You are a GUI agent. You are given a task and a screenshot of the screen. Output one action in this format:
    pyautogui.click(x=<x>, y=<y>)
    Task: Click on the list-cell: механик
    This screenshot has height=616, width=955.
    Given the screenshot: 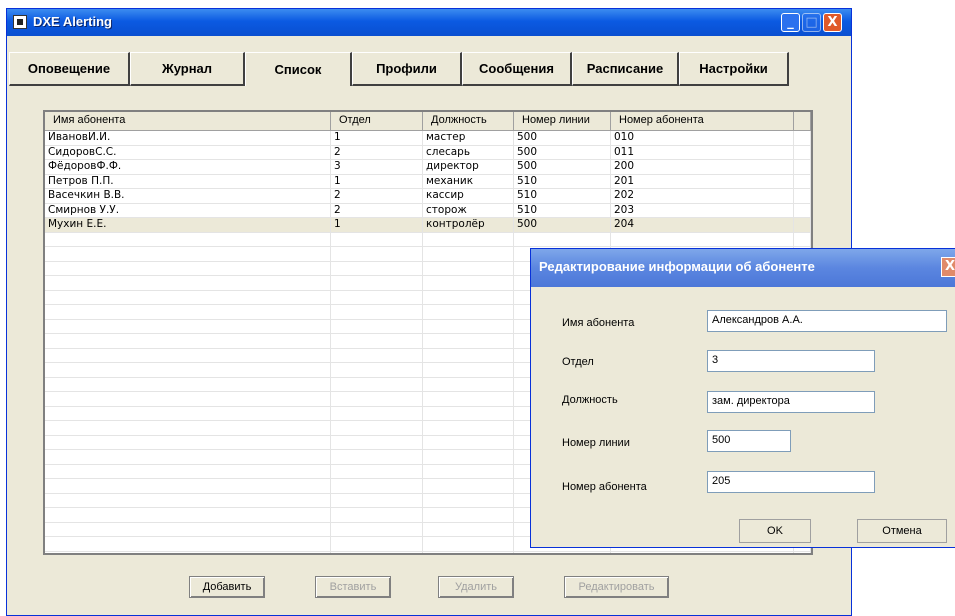 What is the action you would take?
    pyautogui.click(x=468, y=181)
    